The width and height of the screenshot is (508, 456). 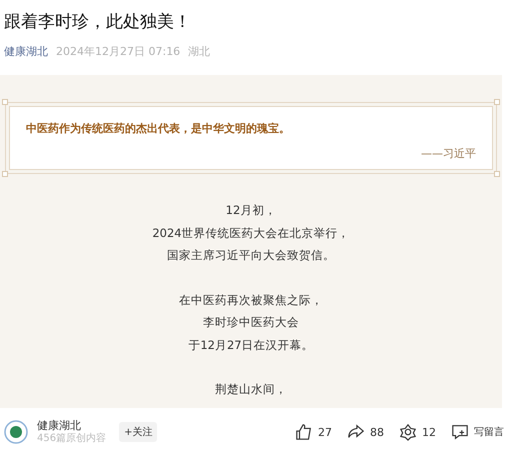 What do you see at coordinates (251, 345) in the screenshot?
I see `body-line: 于12月27日在汉开幕。` at bounding box center [251, 345].